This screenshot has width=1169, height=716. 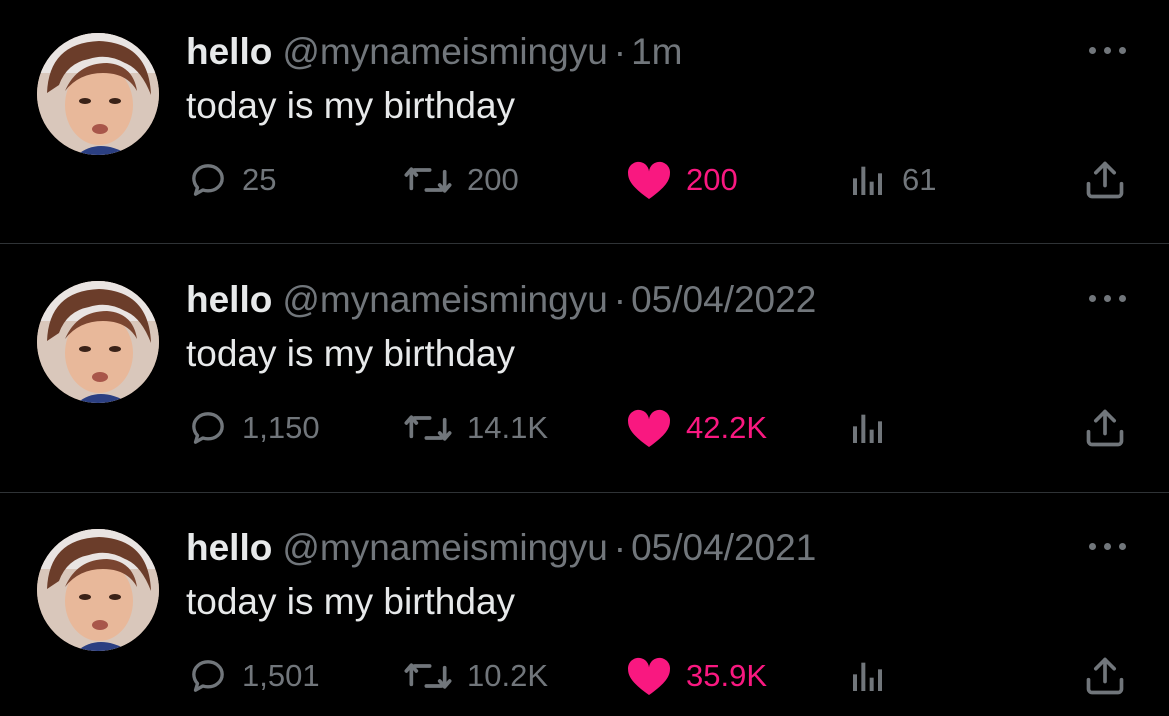 What do you see at coordinates (508, 427) in the screenshot?
I see `retweet-count: 14.1K` at bounding box center [508, 427].